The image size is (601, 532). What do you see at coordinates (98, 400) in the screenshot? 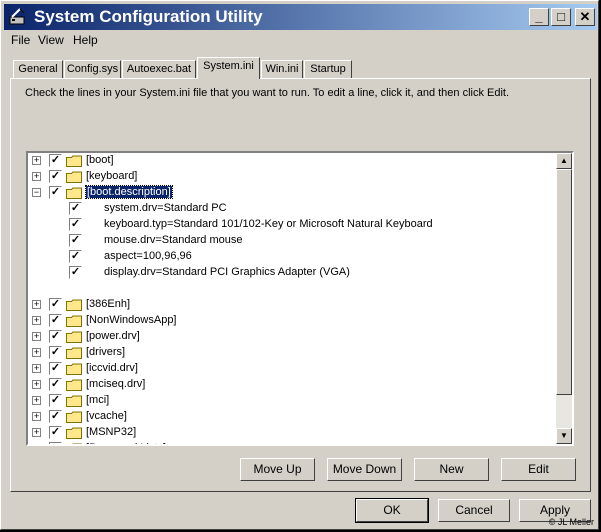
I see `tree-entry-label: [mci]` at bounding box center [98, 400].